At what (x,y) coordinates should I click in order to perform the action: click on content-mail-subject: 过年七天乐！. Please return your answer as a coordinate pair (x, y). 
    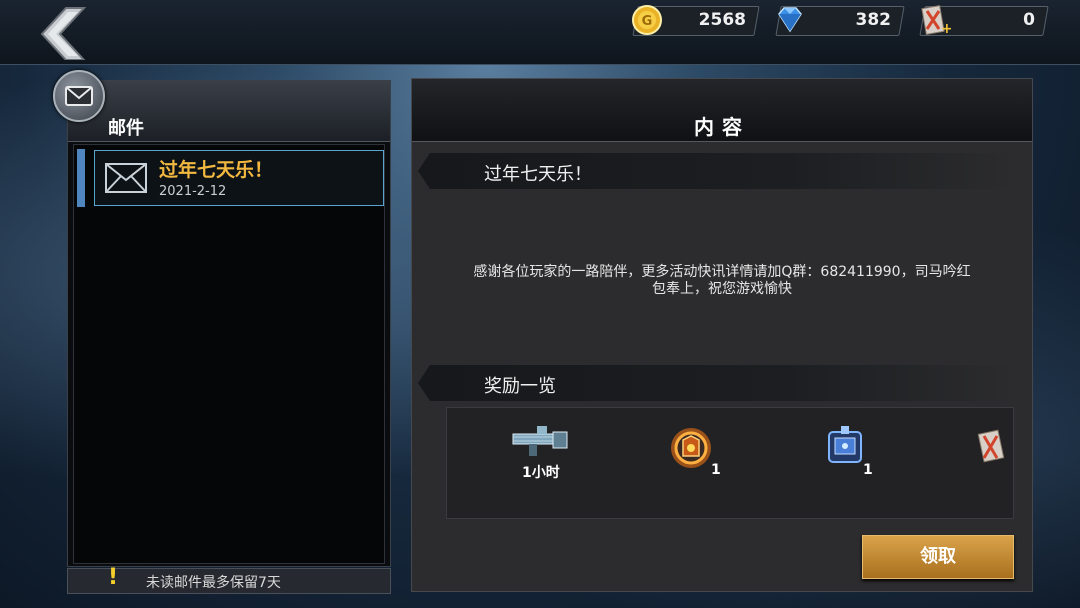
    Looking at the image, I should click on (538, 174).